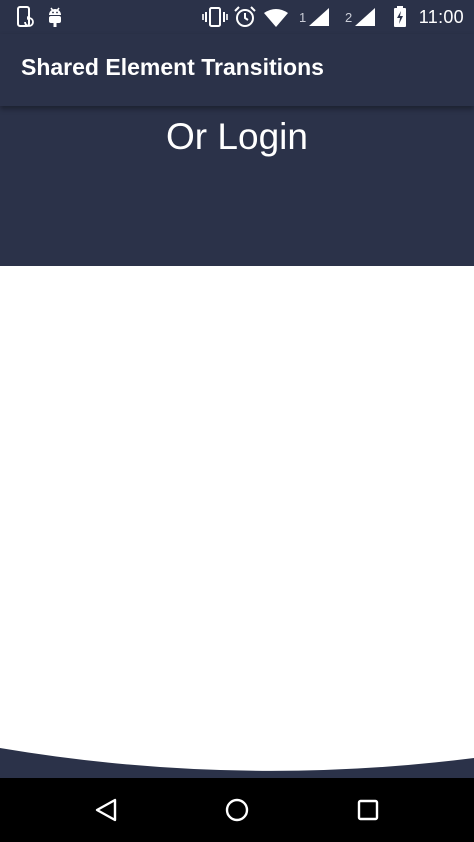  What do you see at coordinates (319, 17) in the screenshot?
I see `signal-sim1-icon` at bounding box center [319, 17].